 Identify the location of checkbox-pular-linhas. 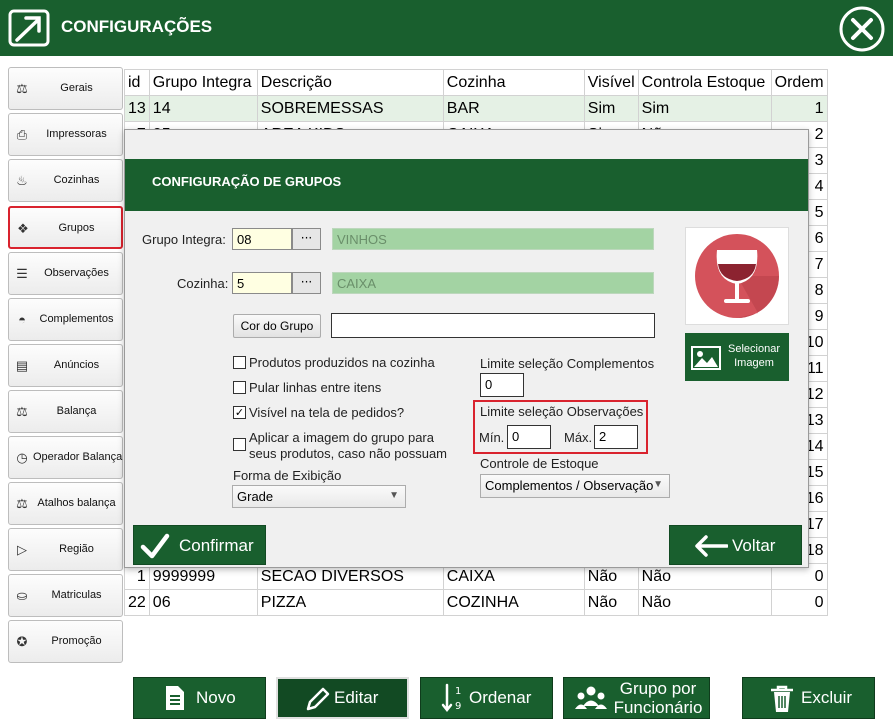
(239, 387).